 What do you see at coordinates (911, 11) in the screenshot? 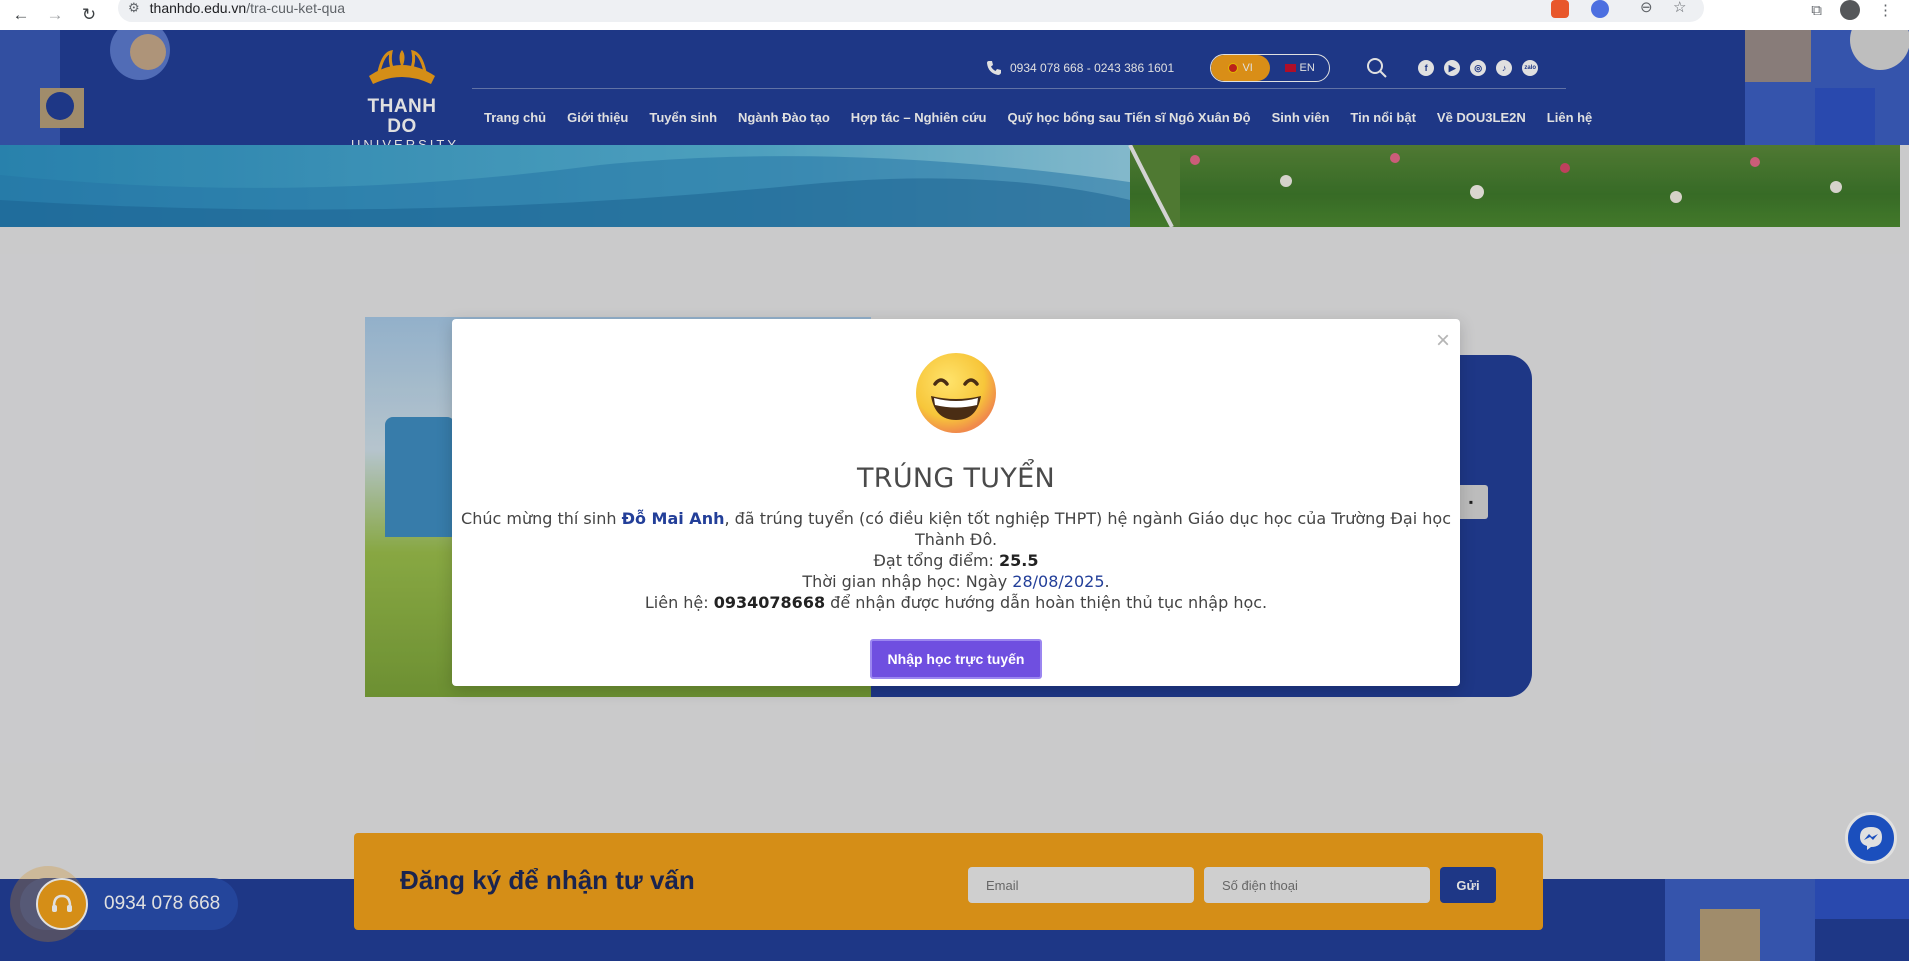
I see `address-bar: ⚙ thanhdo.edu.vn/tra-cuu-ket-qua` at bounding box center [911, 11].